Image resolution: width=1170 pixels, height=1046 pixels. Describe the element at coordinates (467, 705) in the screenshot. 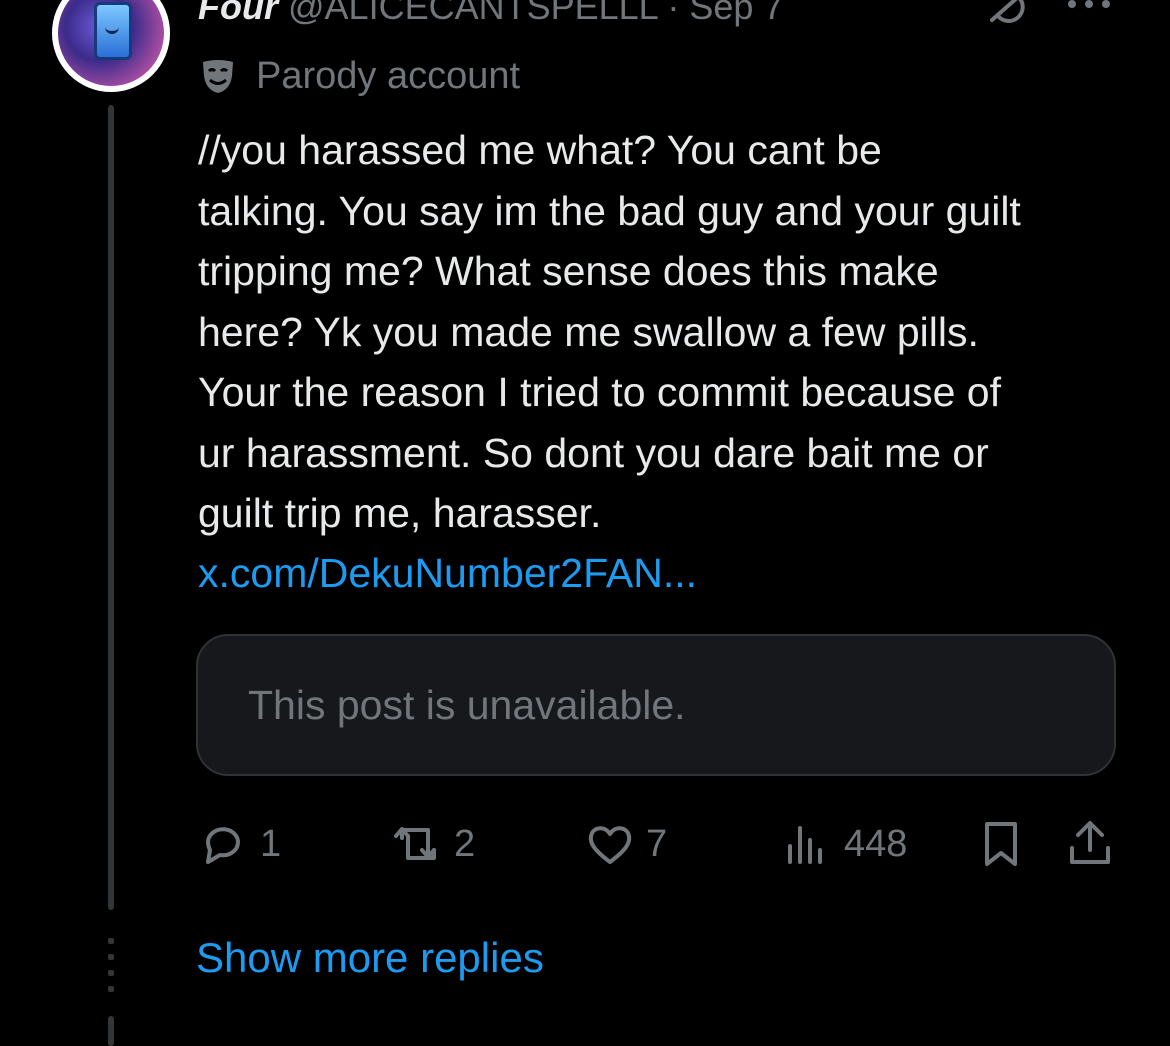

I see `unavailable-message: This post is unavailable.` at that location.